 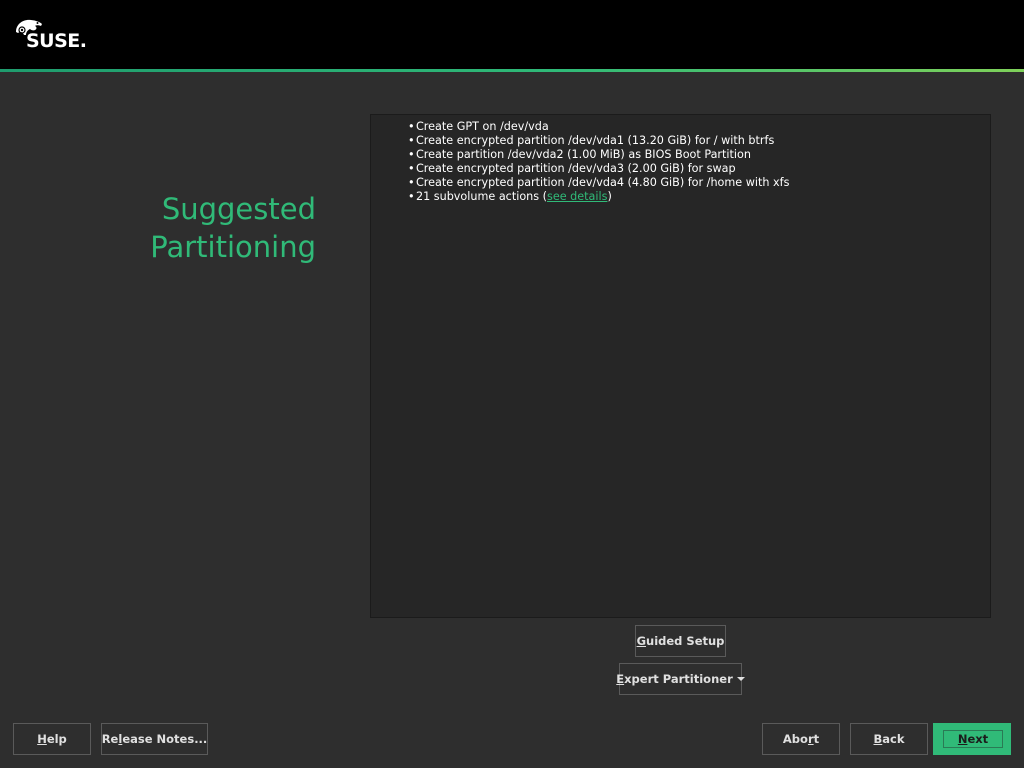 What do you see at coordinates (56, 41) in the screenshot?
I see `logo-text: SUSE.` at bounding box center [56, 41].